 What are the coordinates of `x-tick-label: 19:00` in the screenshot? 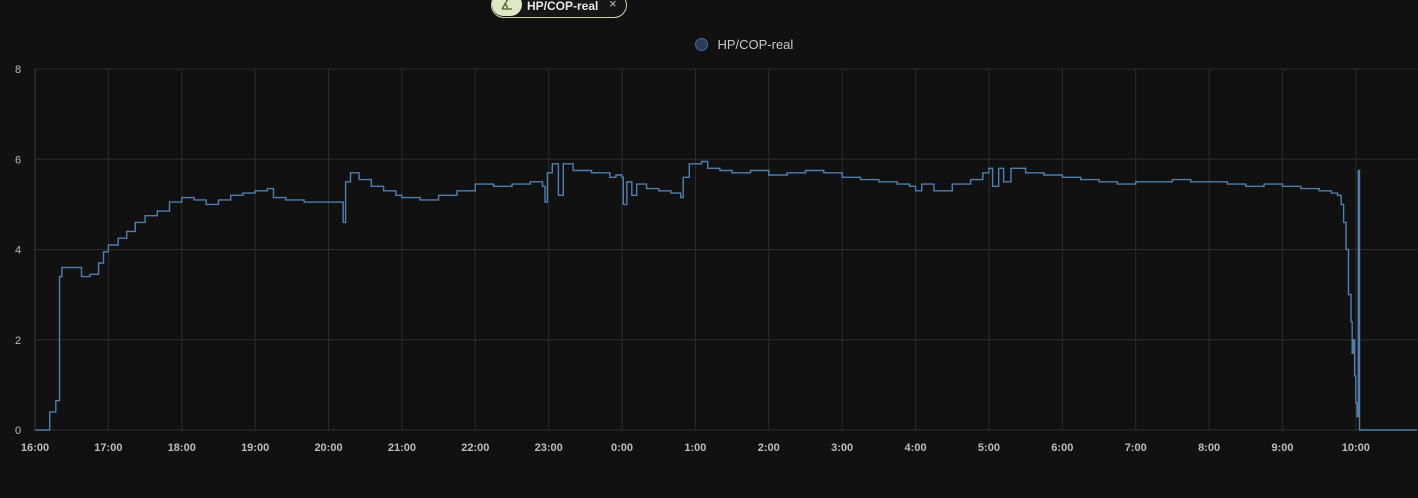 It's located at (255, 448).